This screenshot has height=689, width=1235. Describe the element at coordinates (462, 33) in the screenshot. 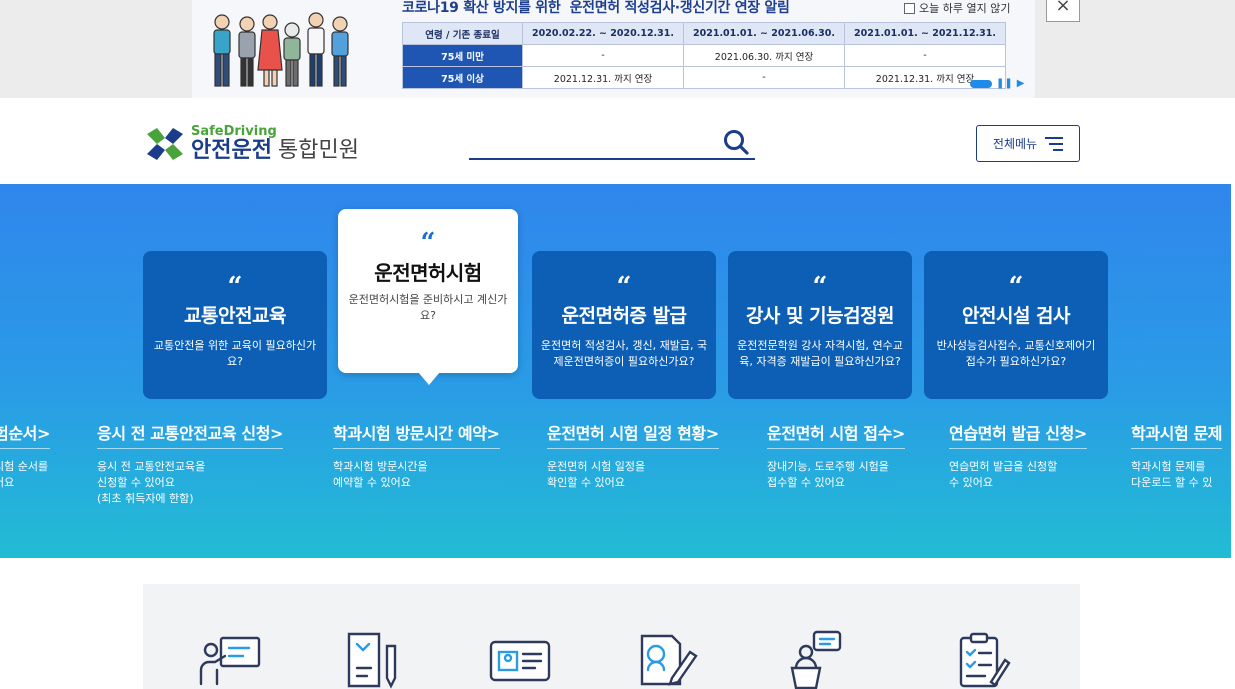

I see `table-header-cell: 연령 / 기존 종료일` at that location.